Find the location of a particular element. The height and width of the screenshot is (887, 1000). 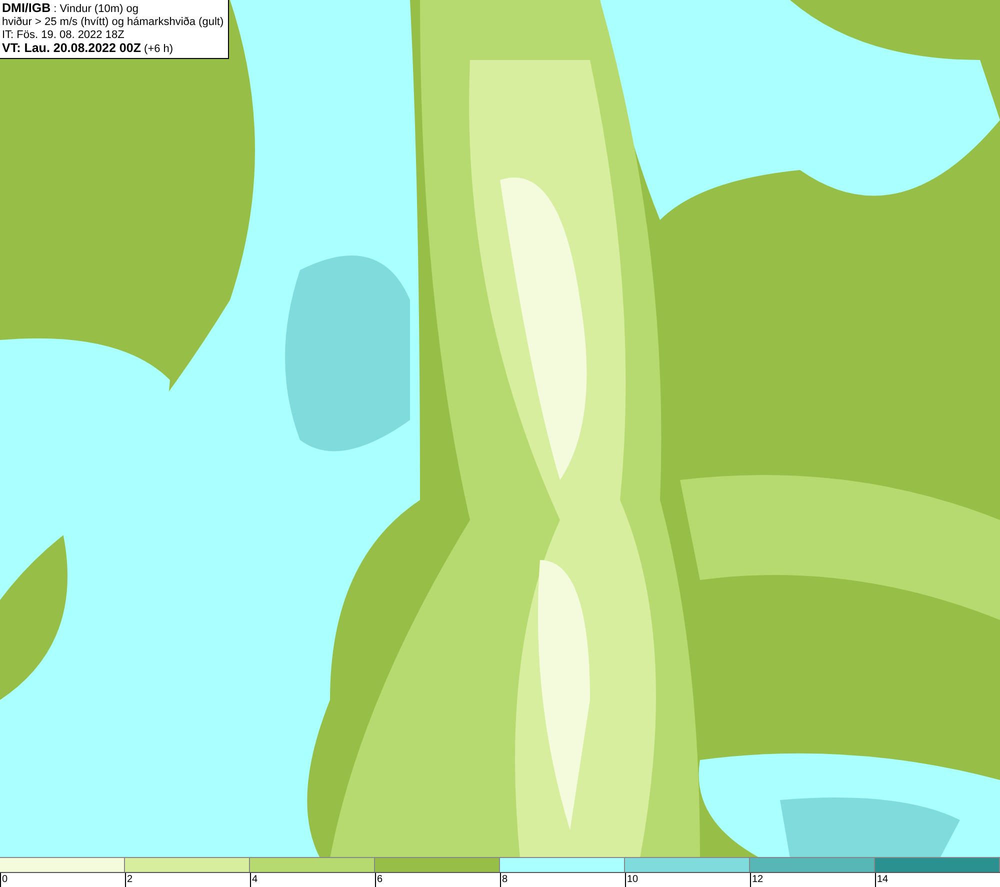

title-line: hviður > 25 m/s (hvítt) og hámarkshviða (gult) is located at coordinates (113, 22).